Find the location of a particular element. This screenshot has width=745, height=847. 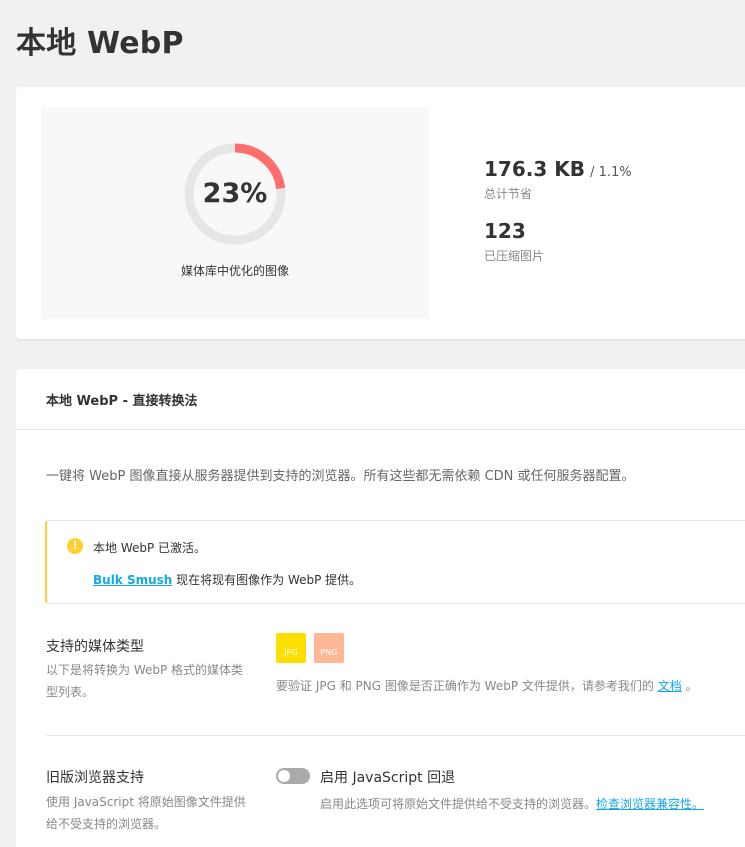

notice-detail-text: 现在将现有图像作为 WebP 提供。 is located at coordinates (267, 580).